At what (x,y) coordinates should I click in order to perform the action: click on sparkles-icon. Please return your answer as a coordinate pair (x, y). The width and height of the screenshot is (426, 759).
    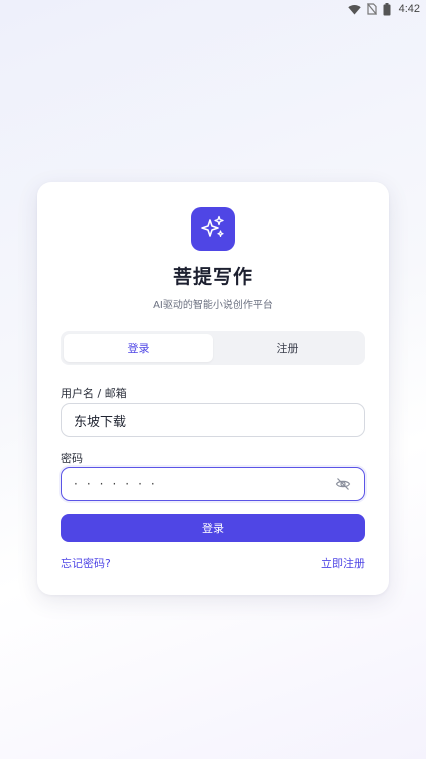
    Looking at the image, I should click on (213, 229).